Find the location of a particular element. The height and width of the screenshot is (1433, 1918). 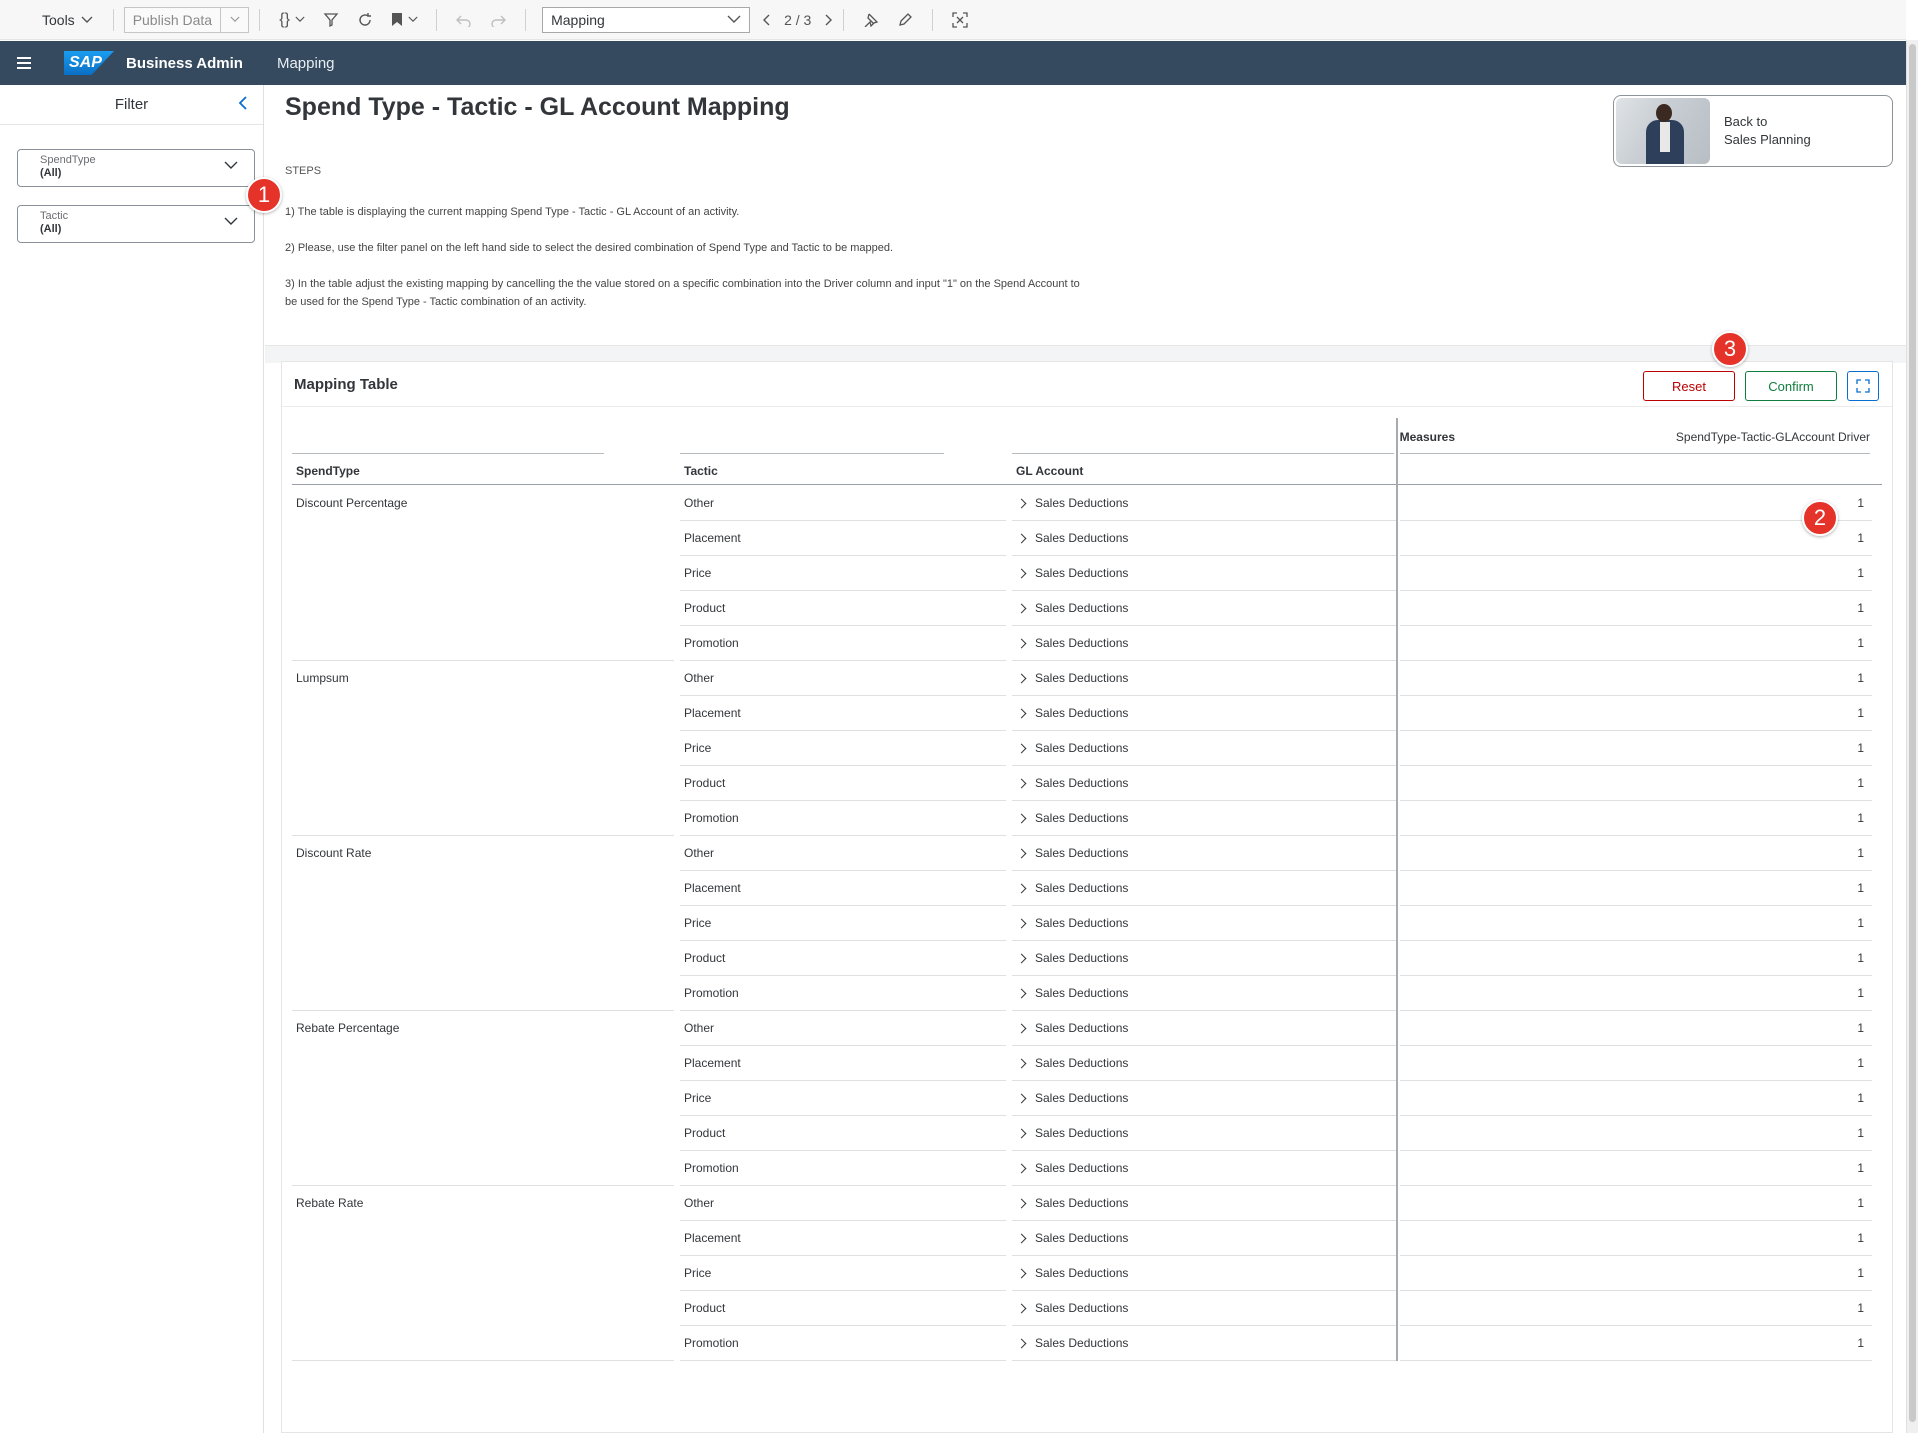

spendtype-filter: SpendType (All) is located at coordinates (136, 168).